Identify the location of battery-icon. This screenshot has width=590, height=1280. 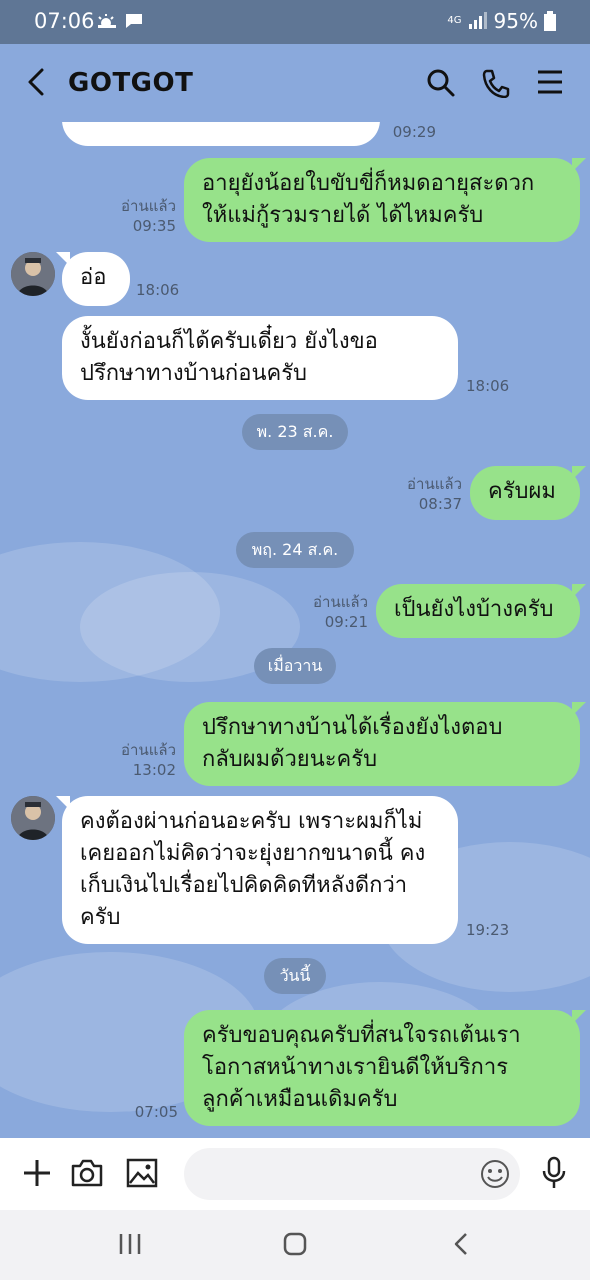
(550, 21).